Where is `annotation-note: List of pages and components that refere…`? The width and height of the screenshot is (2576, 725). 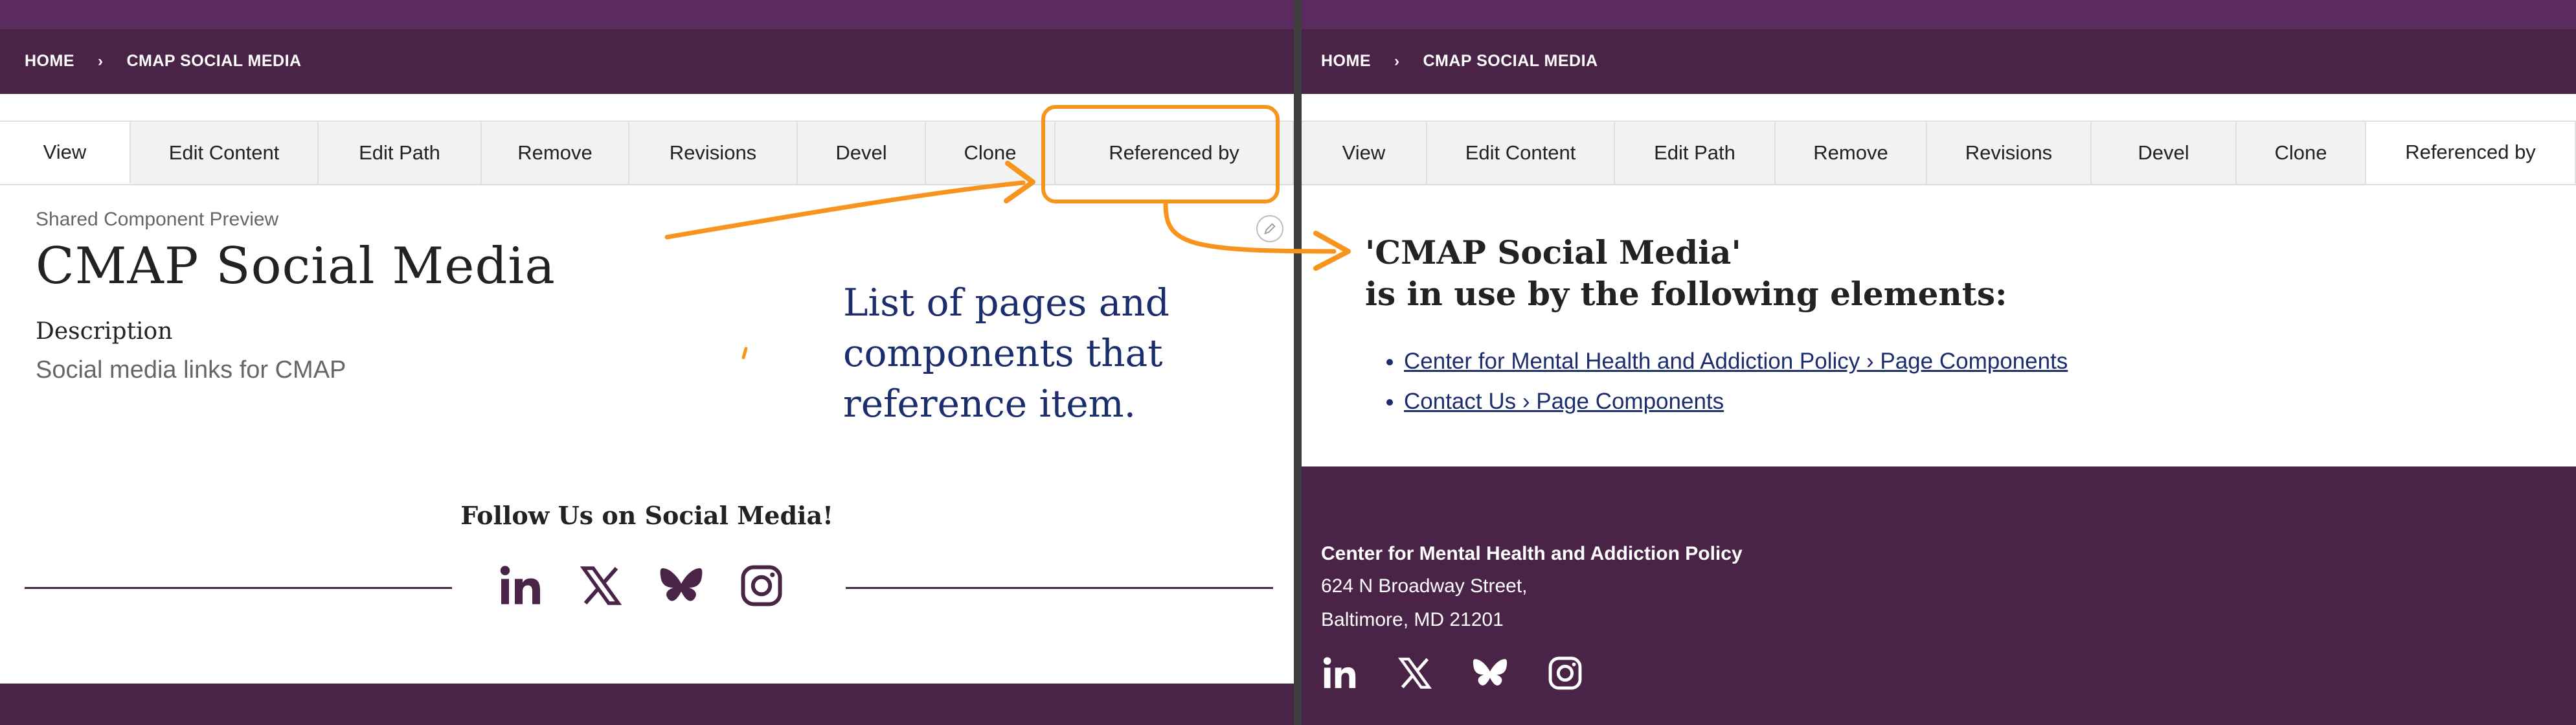
annotation-note: List of pages and components that refere… is located at coordinates (1006, 353).